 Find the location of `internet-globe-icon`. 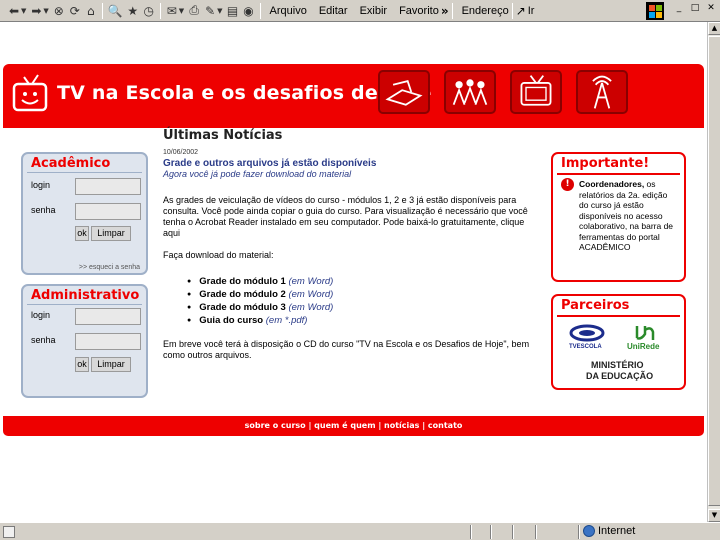

internet-globe-icon is located at coordinates (589, 531).